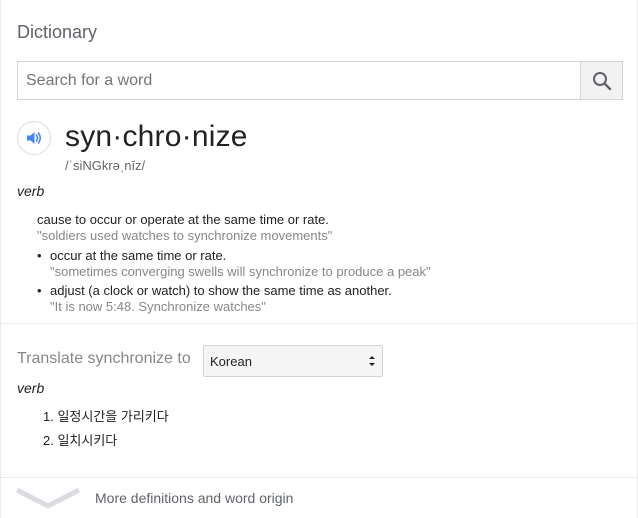 This screenshot has height=518, width=638. Describe the element at coordinates (372, 361) in the screenshot. I see `select-arrows-icon` at that location.